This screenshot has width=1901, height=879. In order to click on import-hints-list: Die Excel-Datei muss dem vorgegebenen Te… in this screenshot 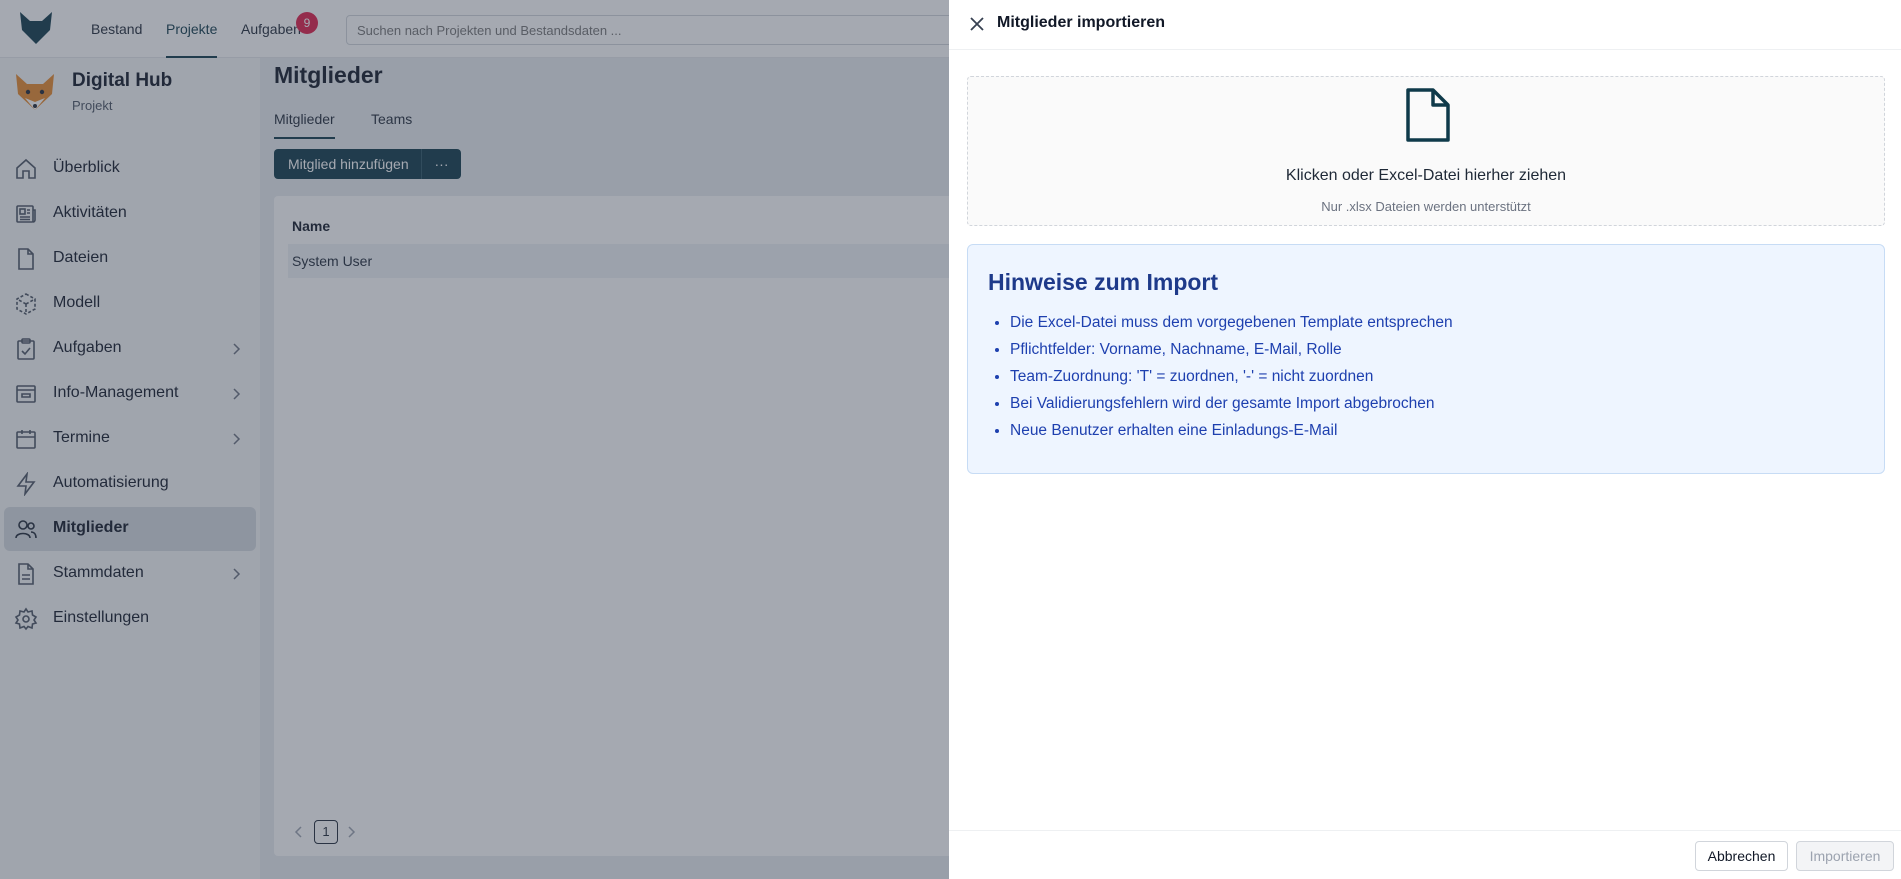, I will do `click(1220, 376)`.